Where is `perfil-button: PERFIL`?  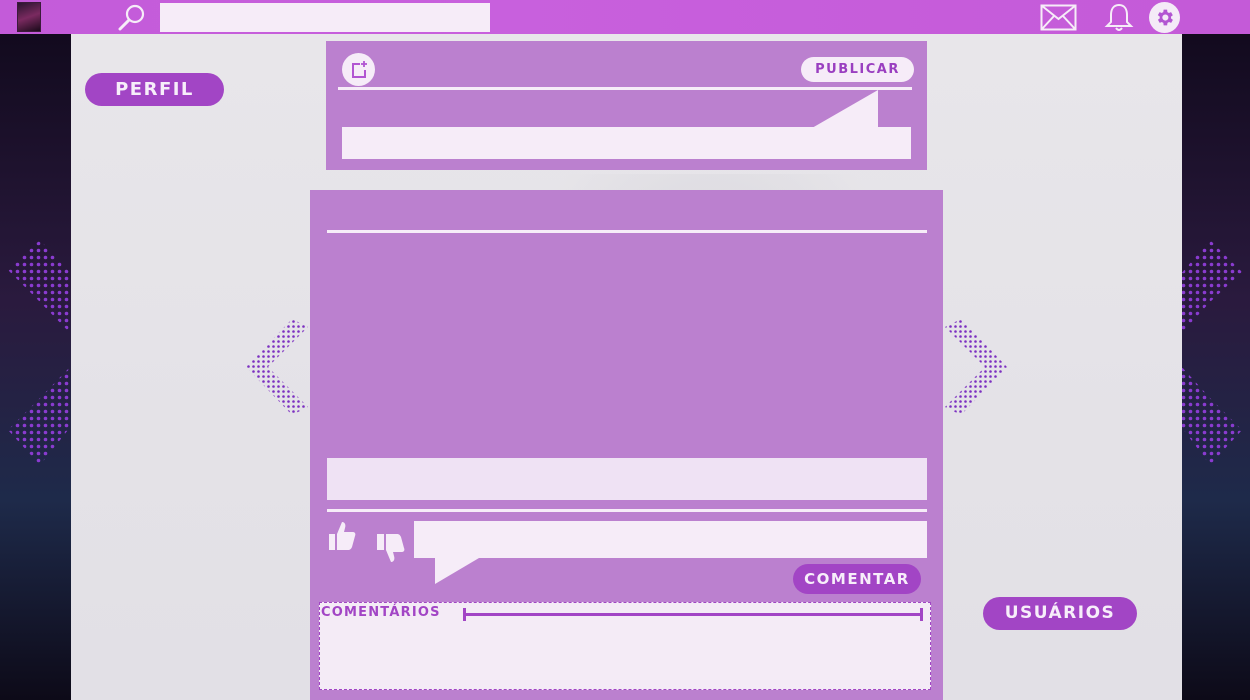 perfil-button: PERFIL is located at coordinates (154, 89).